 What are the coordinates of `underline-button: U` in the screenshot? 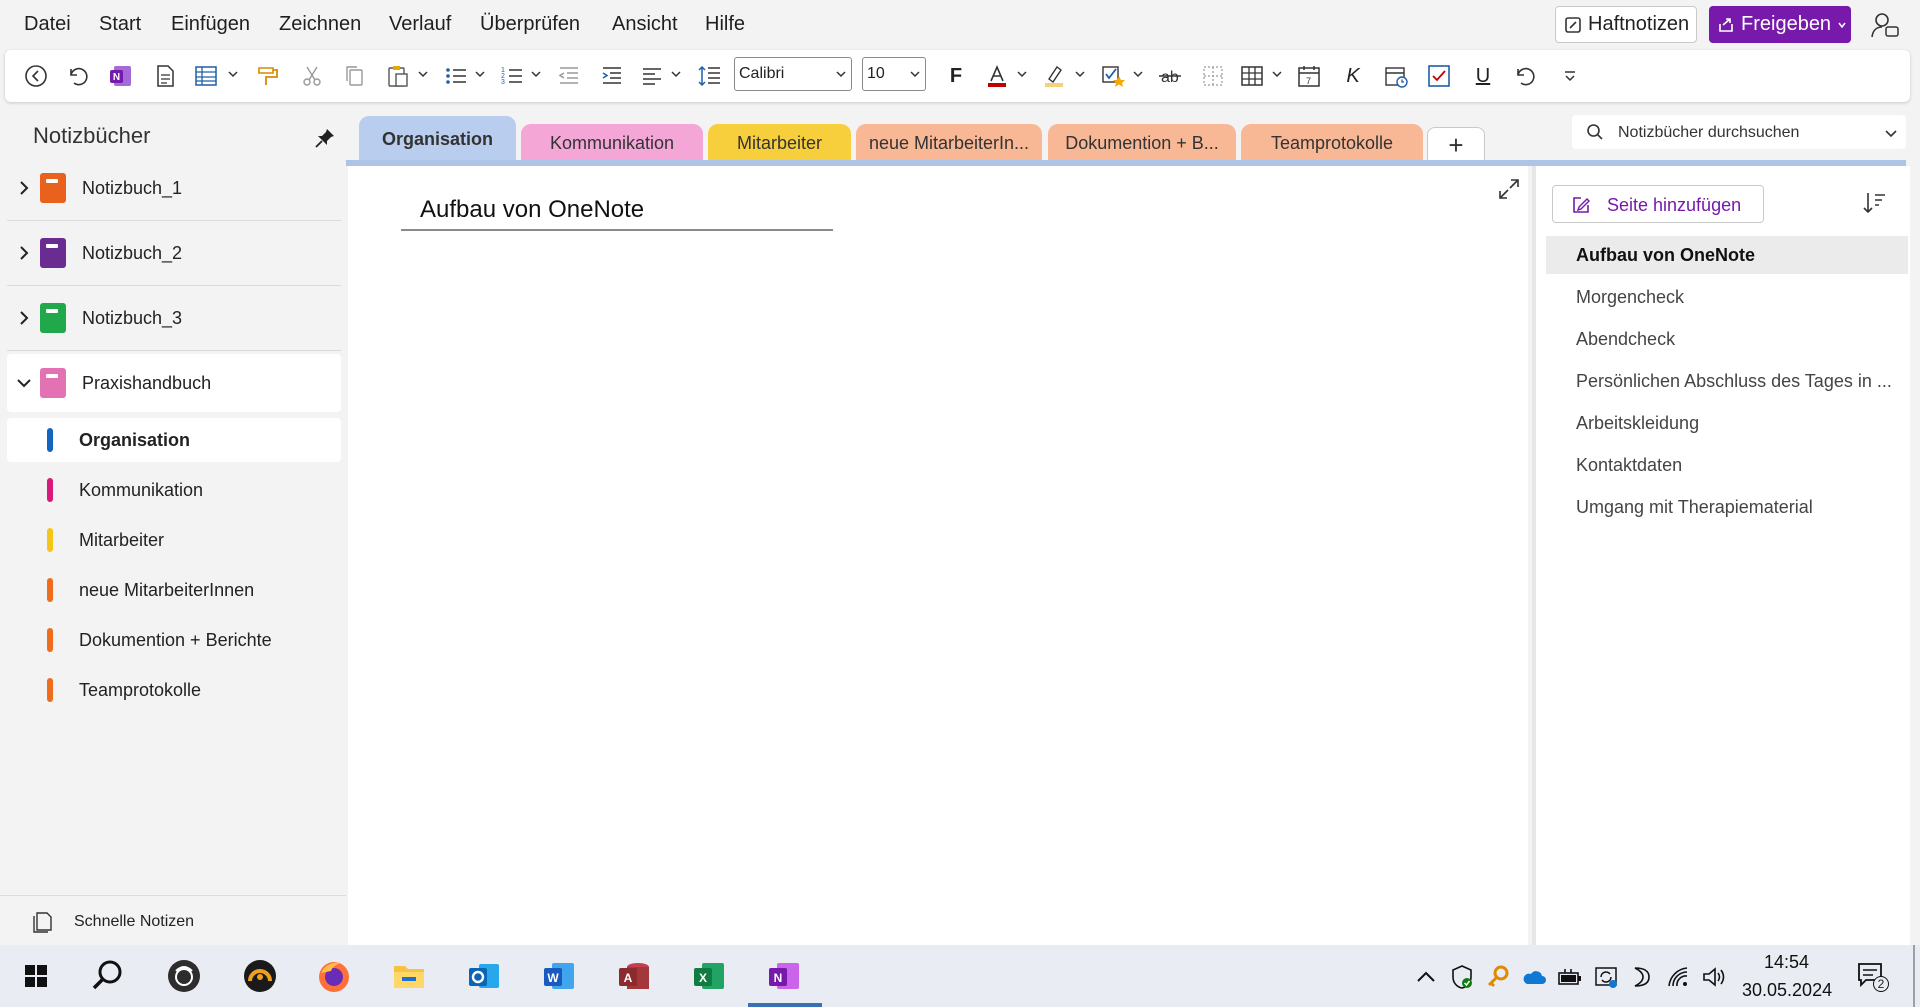 It's located at (1483, 76).